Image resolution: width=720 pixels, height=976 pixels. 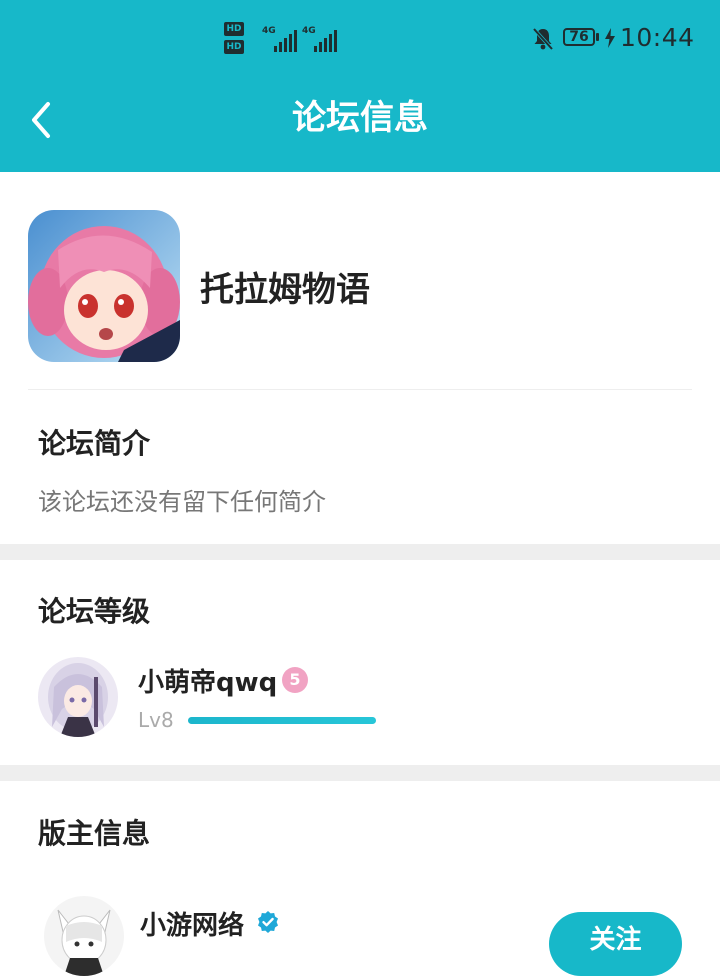 What do you see at coordinates (615, 944) in the screenshot?
I see `follow-button: 关注` at bounding box center [615, 944].